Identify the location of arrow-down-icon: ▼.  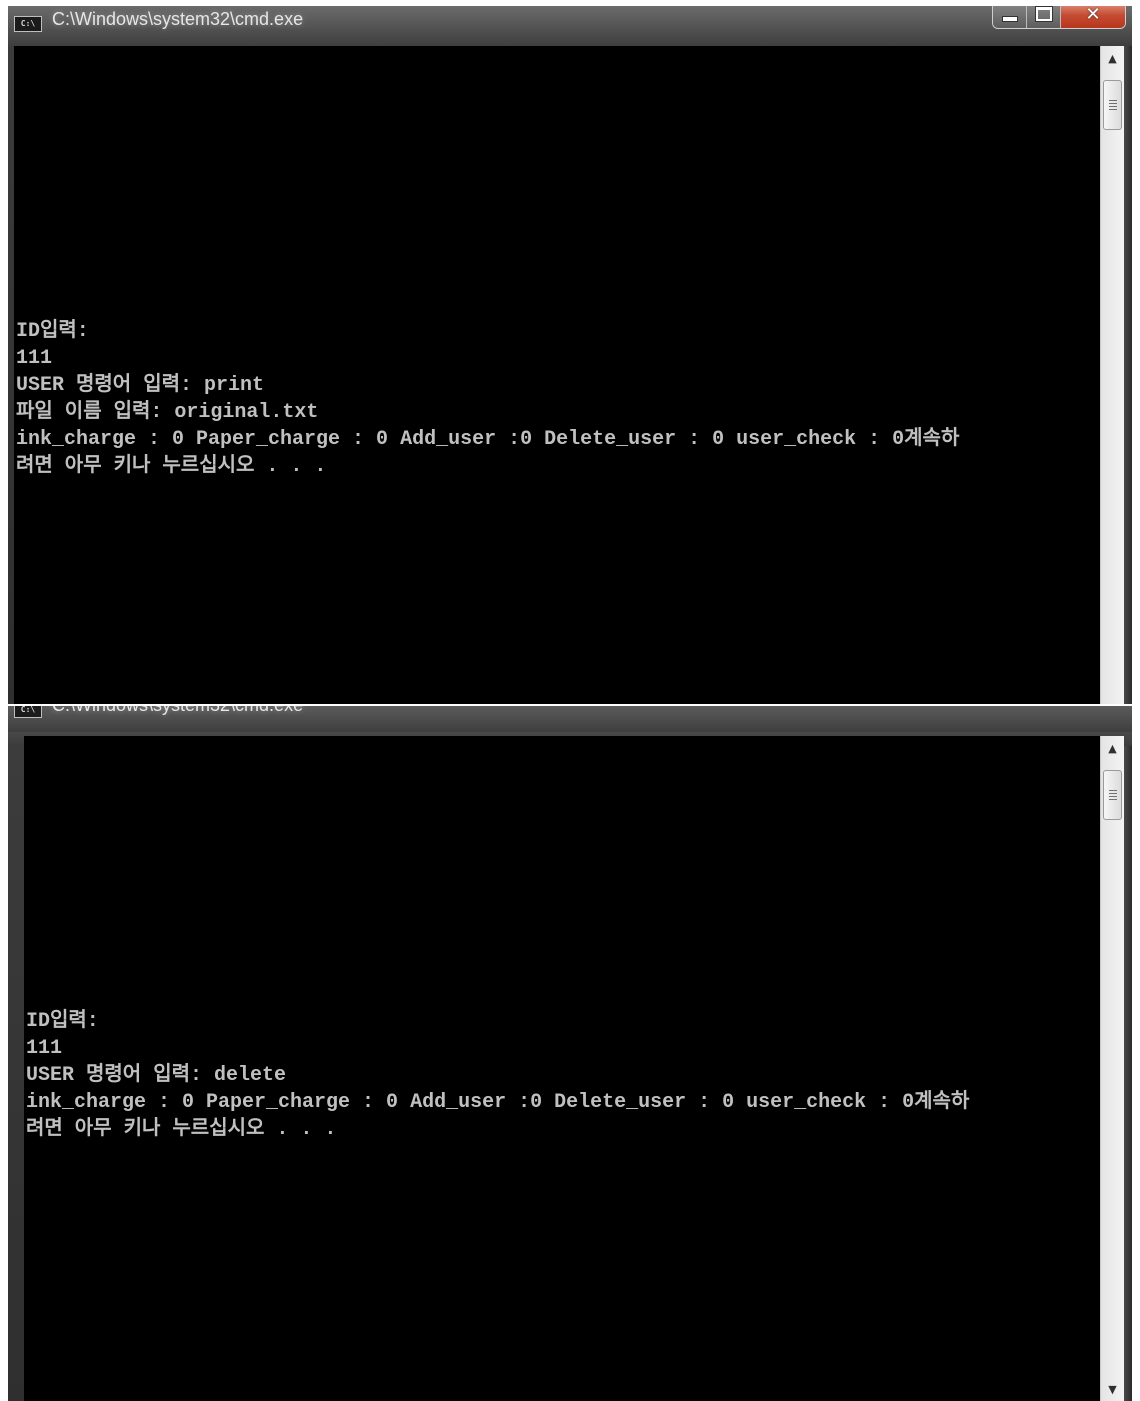
(1112, 1389).